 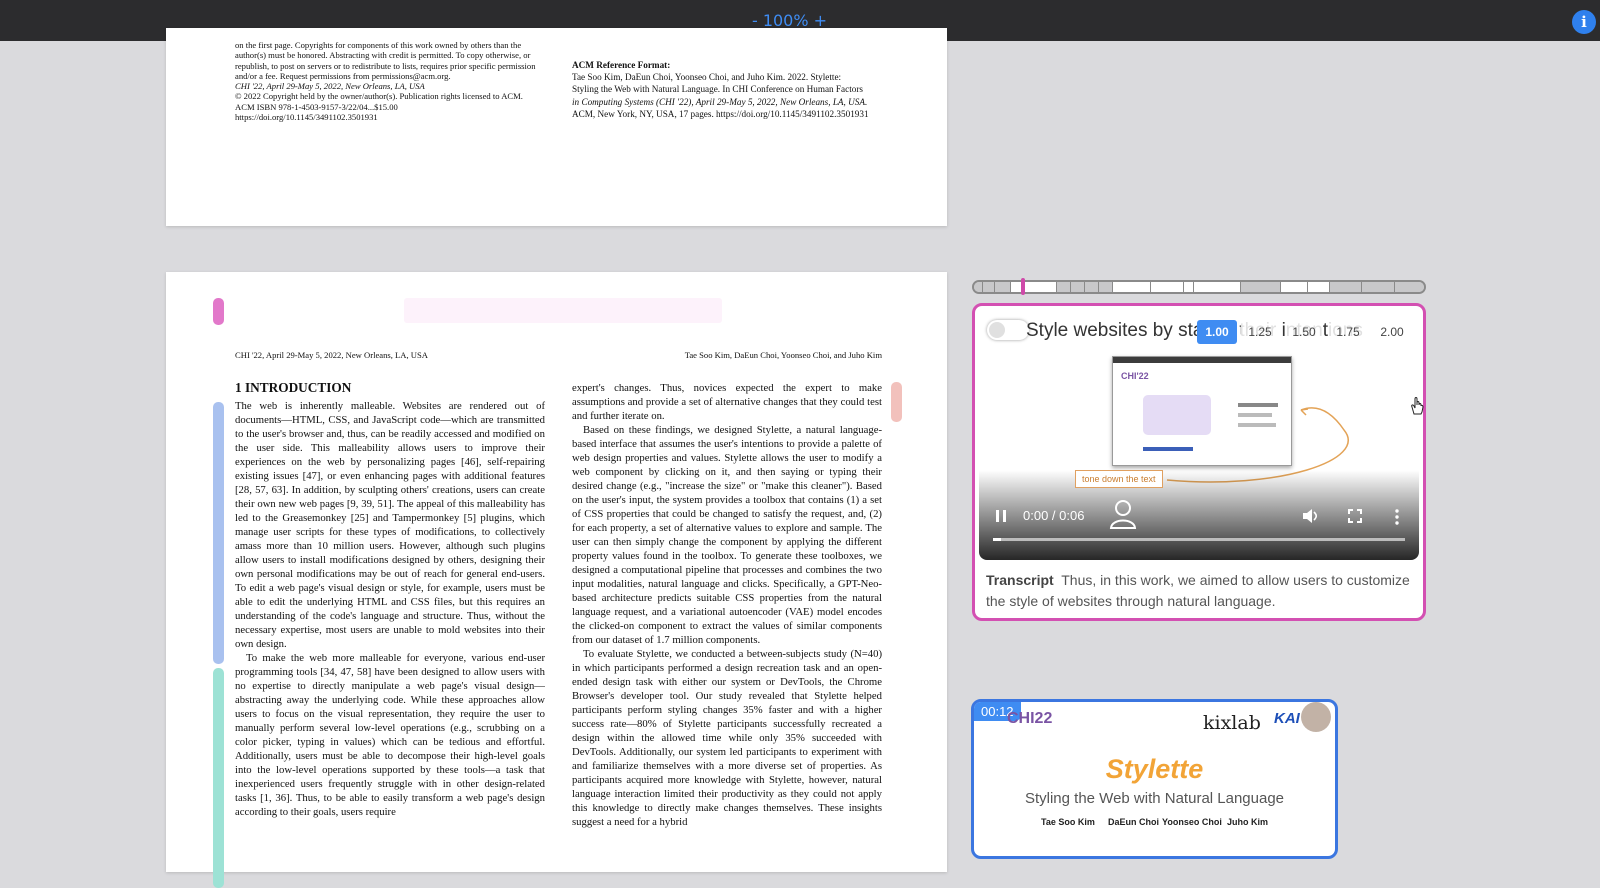 What do you see at coordinates (1232, 723) in the screenshot?
I see `kixlab-logo: kixlab` at bounding box center [1232, 723].